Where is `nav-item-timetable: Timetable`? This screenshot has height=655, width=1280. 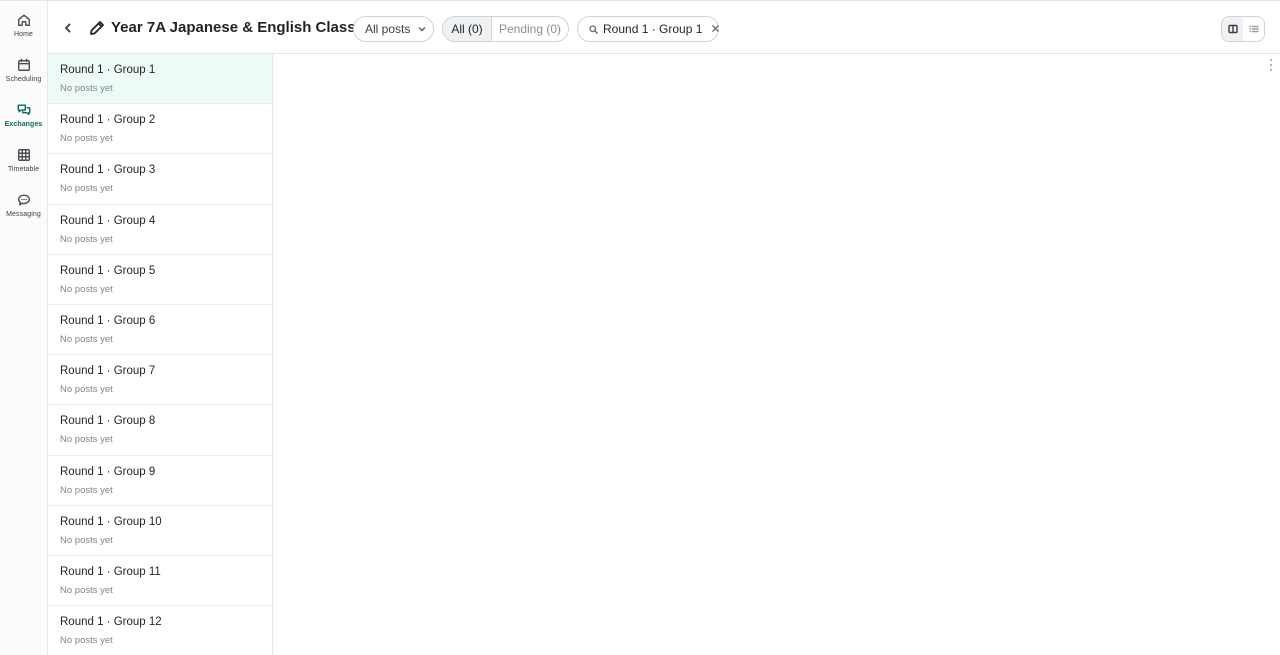 nav-item-timetable: Timetable is located at coordinates (23, 166).